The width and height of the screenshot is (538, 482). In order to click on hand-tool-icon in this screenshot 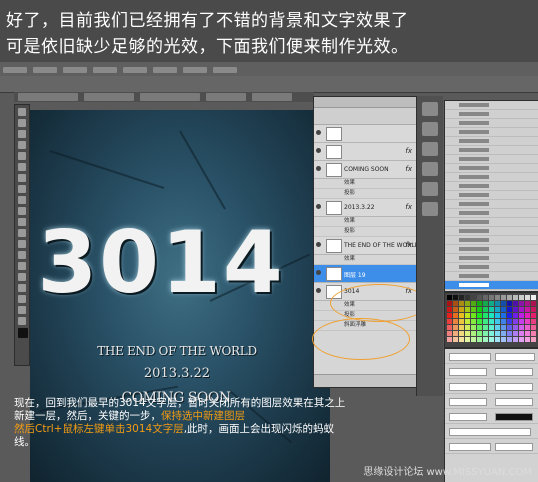, I will do `click(22, 310)`.